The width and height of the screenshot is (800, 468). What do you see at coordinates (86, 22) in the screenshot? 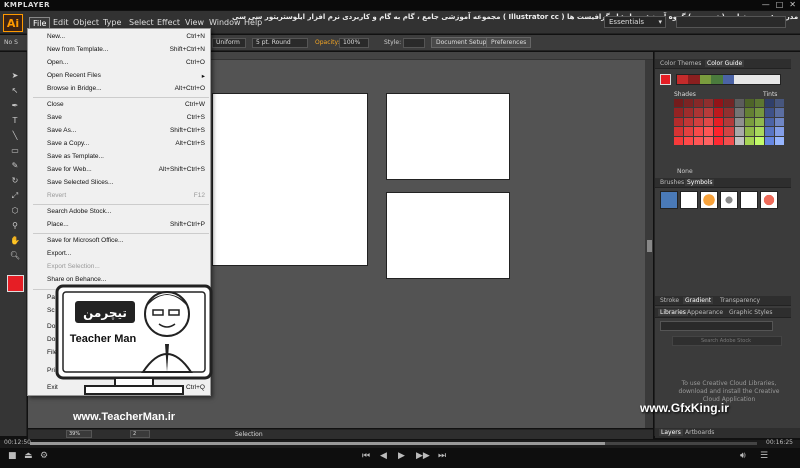
I see `menu-object: Object` at bounding box center [86, 22].